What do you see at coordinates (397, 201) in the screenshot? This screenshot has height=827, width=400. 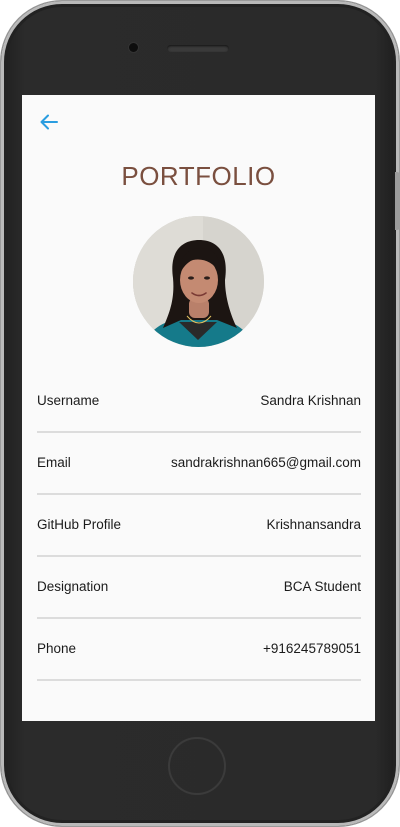 I see `side-volume-button` at bounding box center [397, 201].